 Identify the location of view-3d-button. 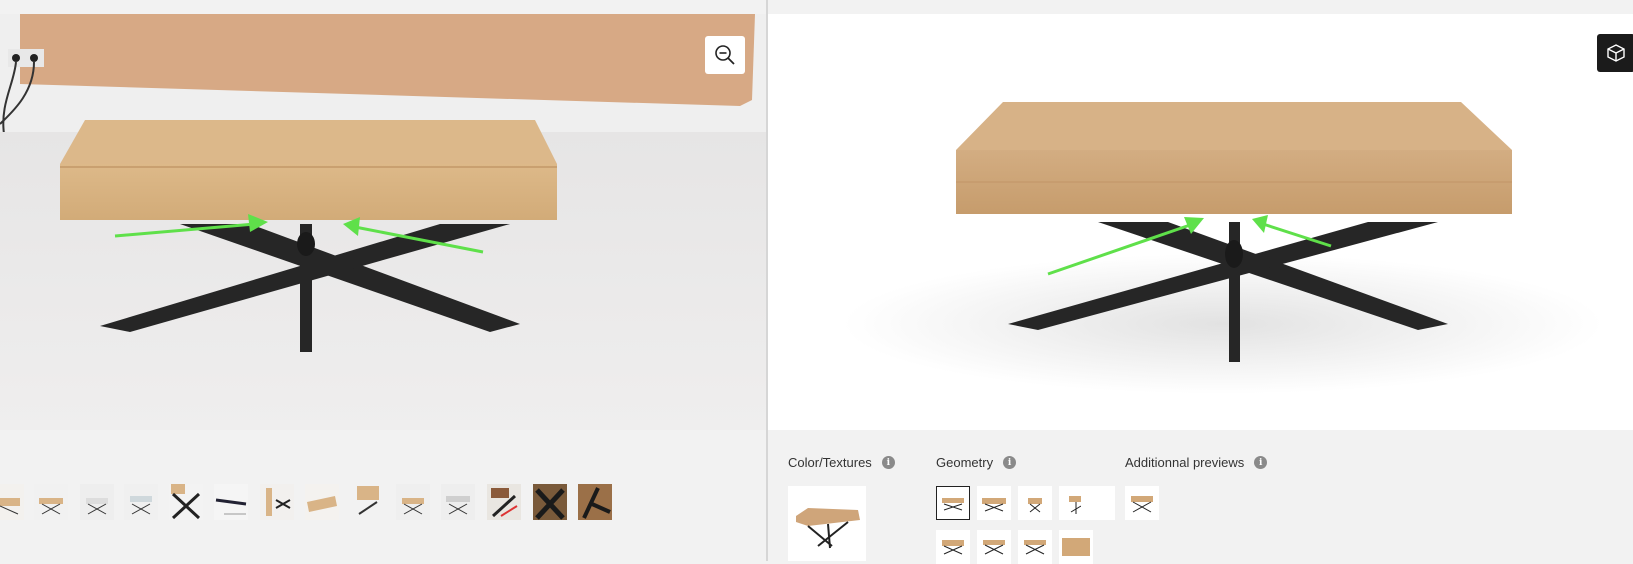
(1615, 53).